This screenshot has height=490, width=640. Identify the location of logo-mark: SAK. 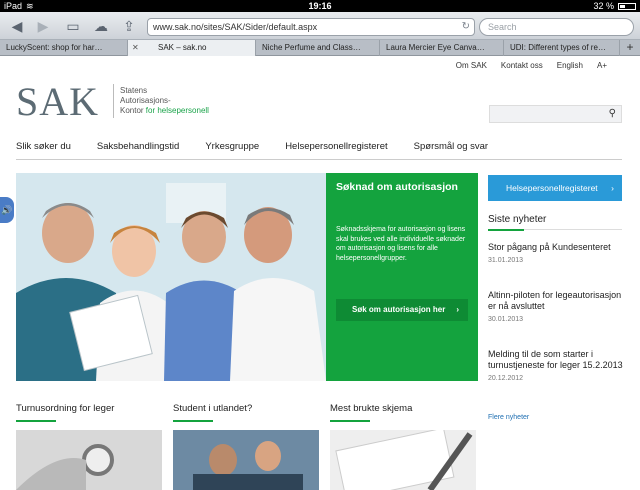
(58, 101).